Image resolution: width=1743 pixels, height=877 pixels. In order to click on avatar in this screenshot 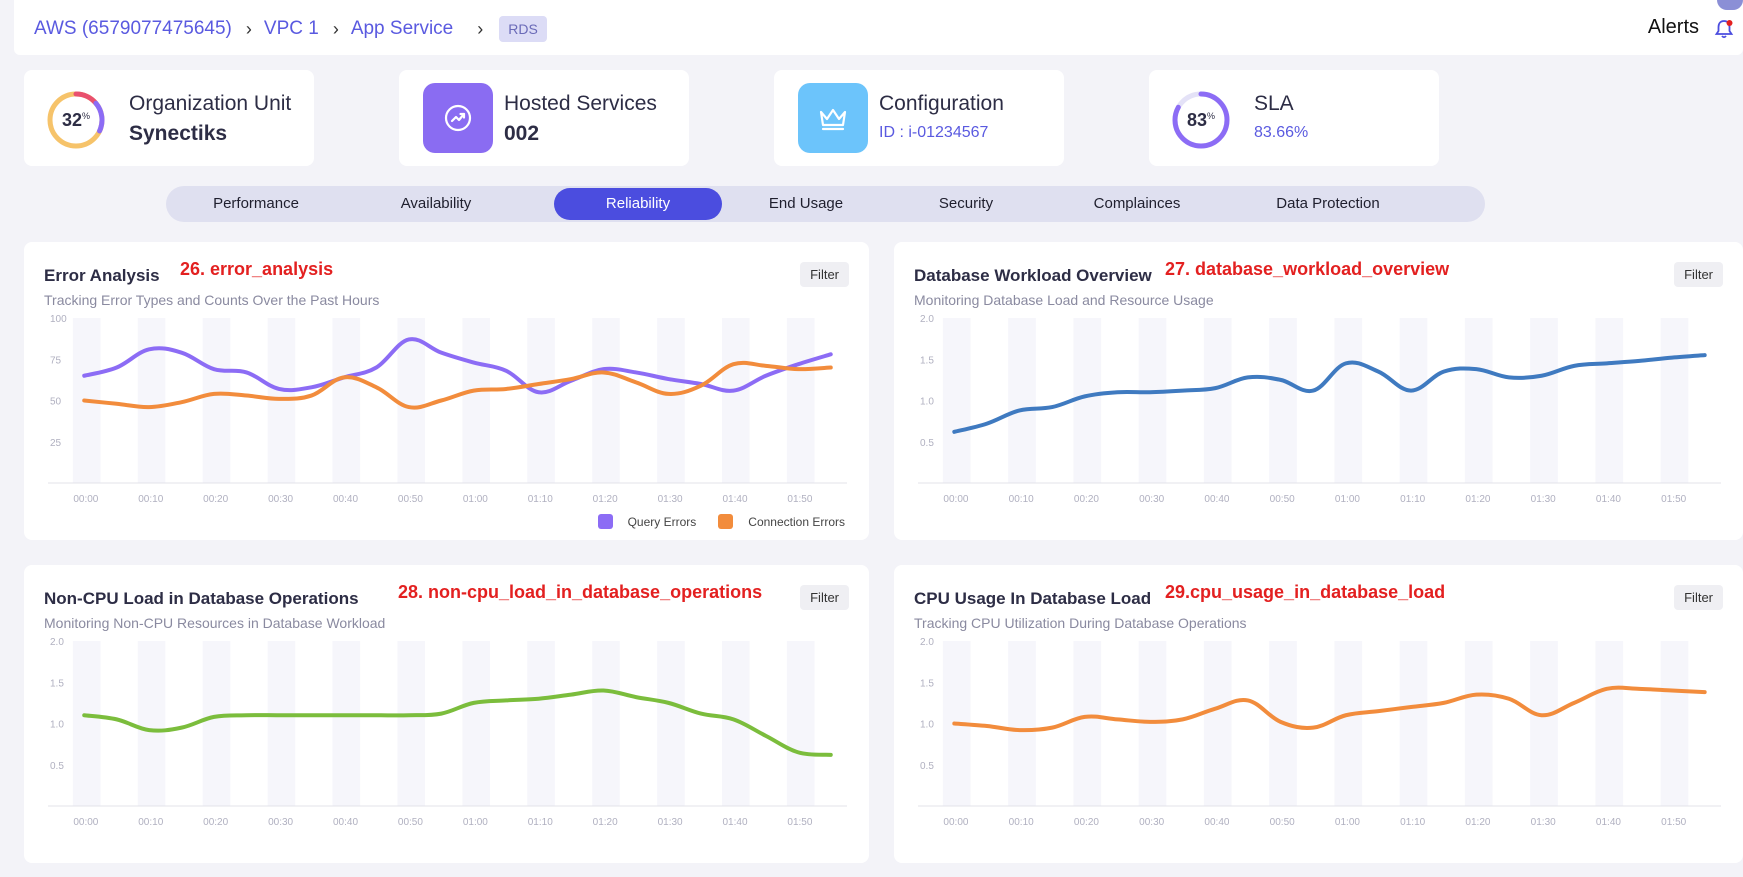, I will do `click(1730, 5)`.